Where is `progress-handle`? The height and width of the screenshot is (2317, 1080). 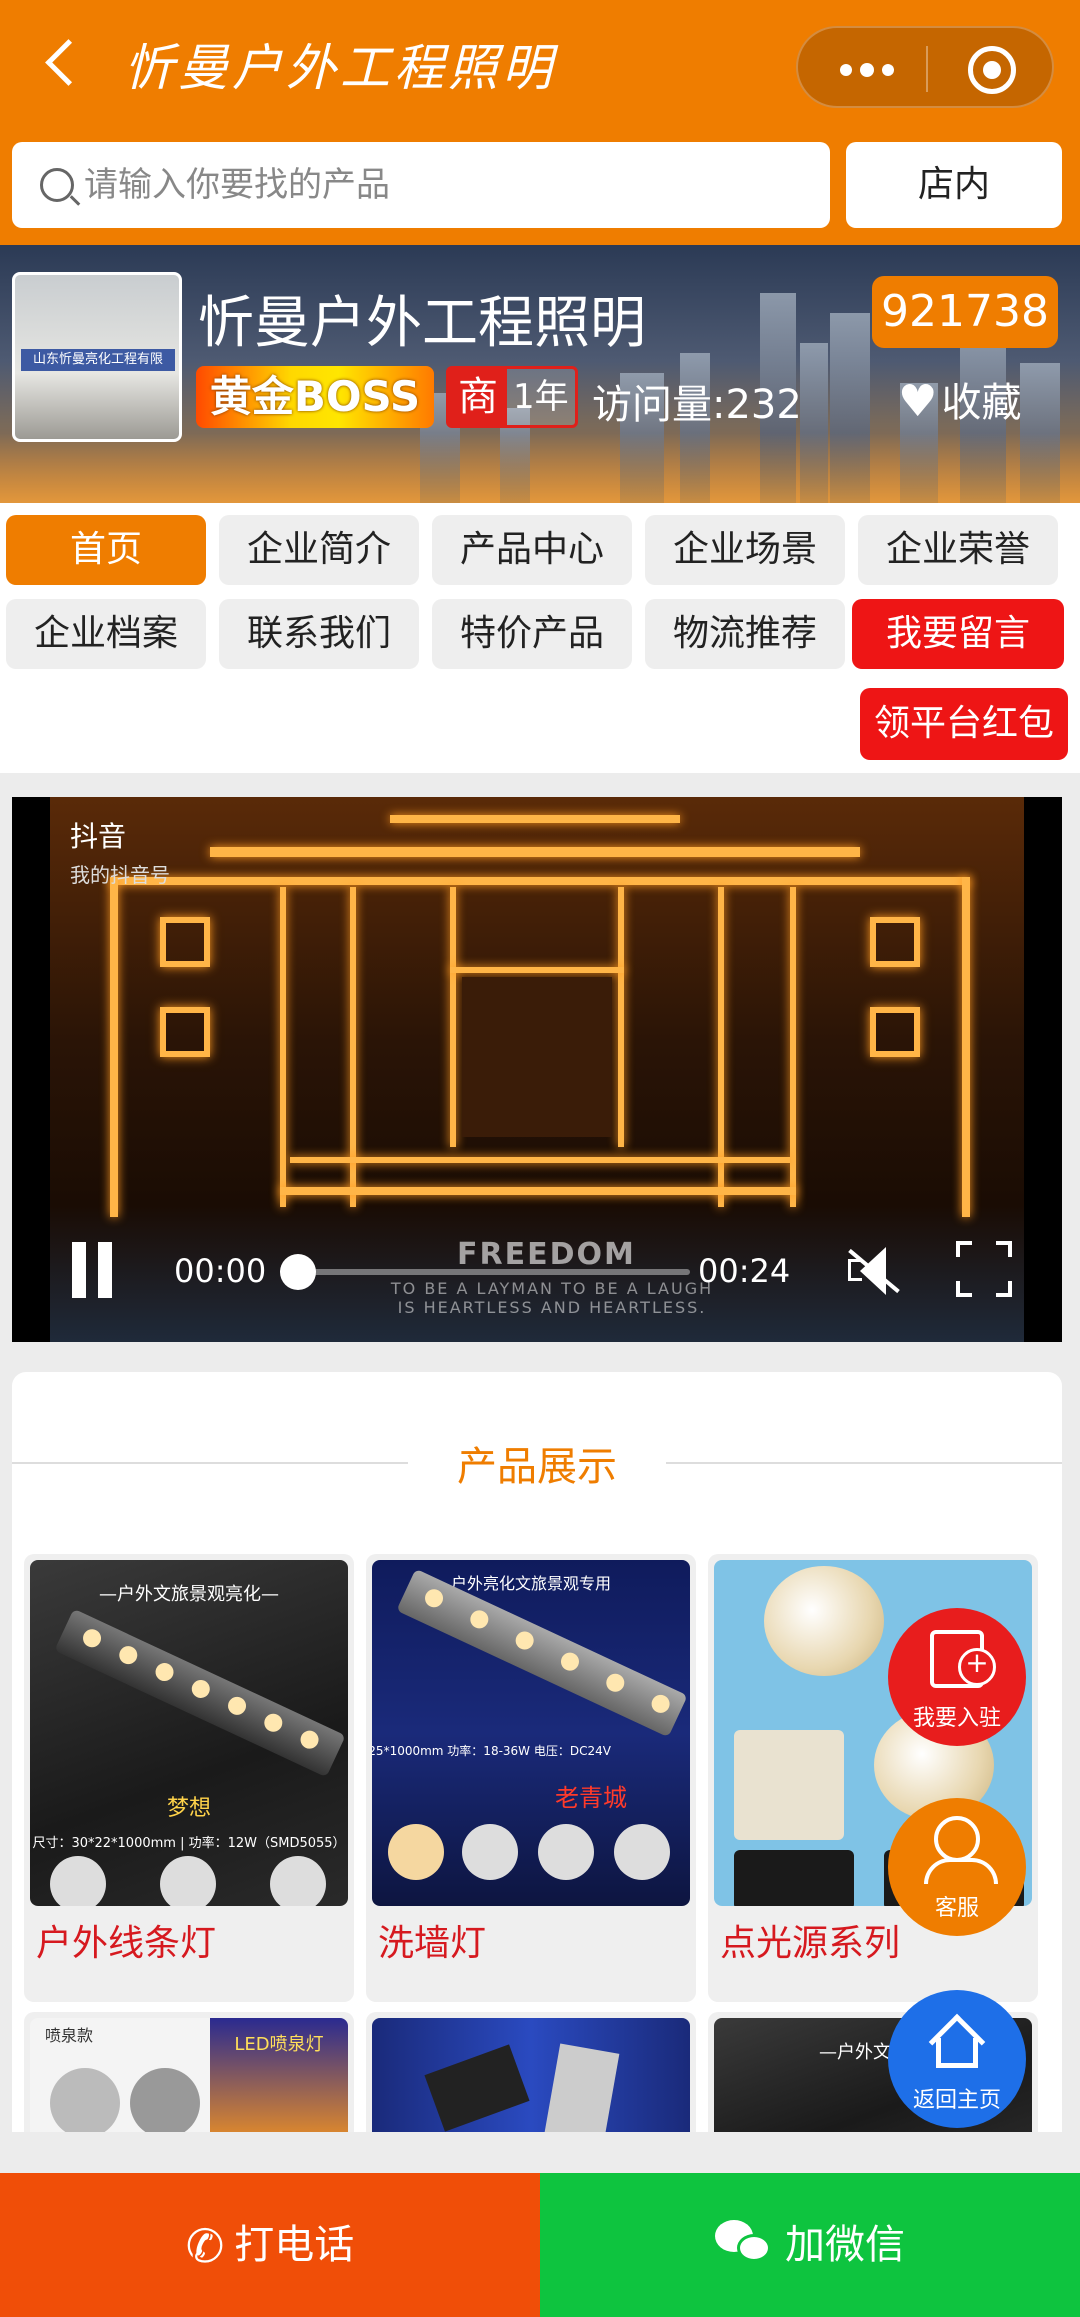 progress-handle is located at coordinates (298, 1272).